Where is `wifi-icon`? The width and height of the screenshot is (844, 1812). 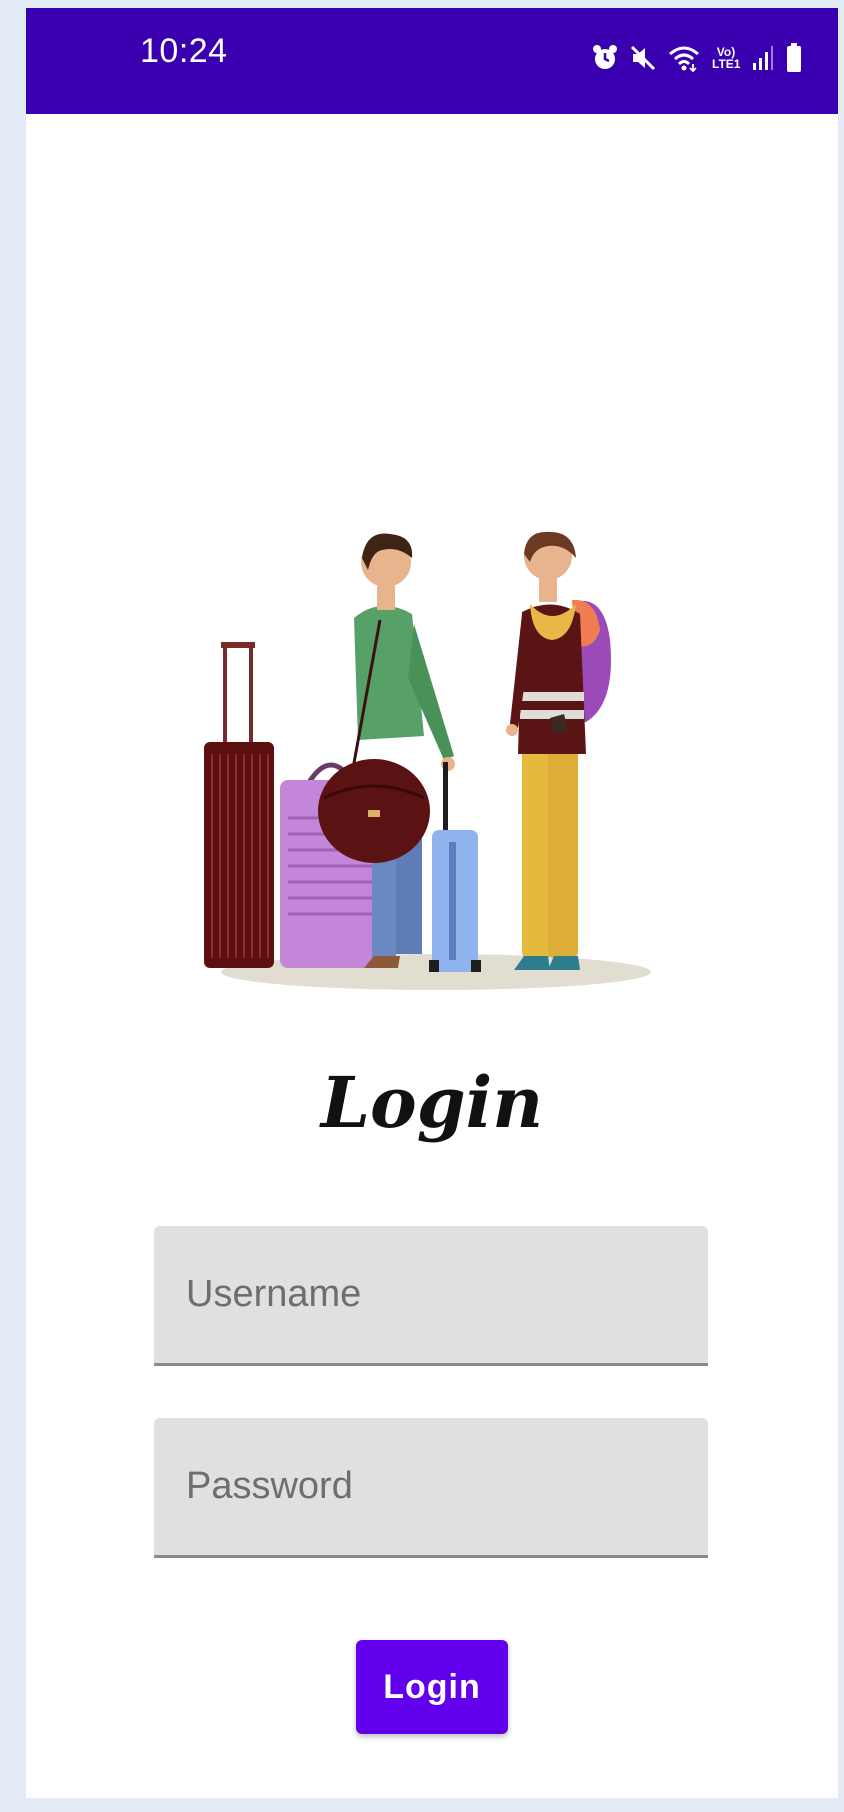 wifi-icon is located at coordinates (684, 59).